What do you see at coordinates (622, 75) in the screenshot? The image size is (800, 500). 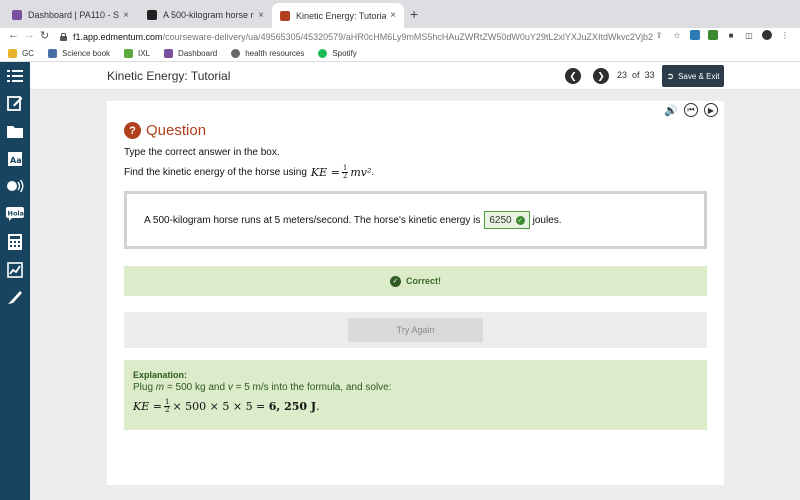 I see `page-current: 23` at bounding box center [622, 75].